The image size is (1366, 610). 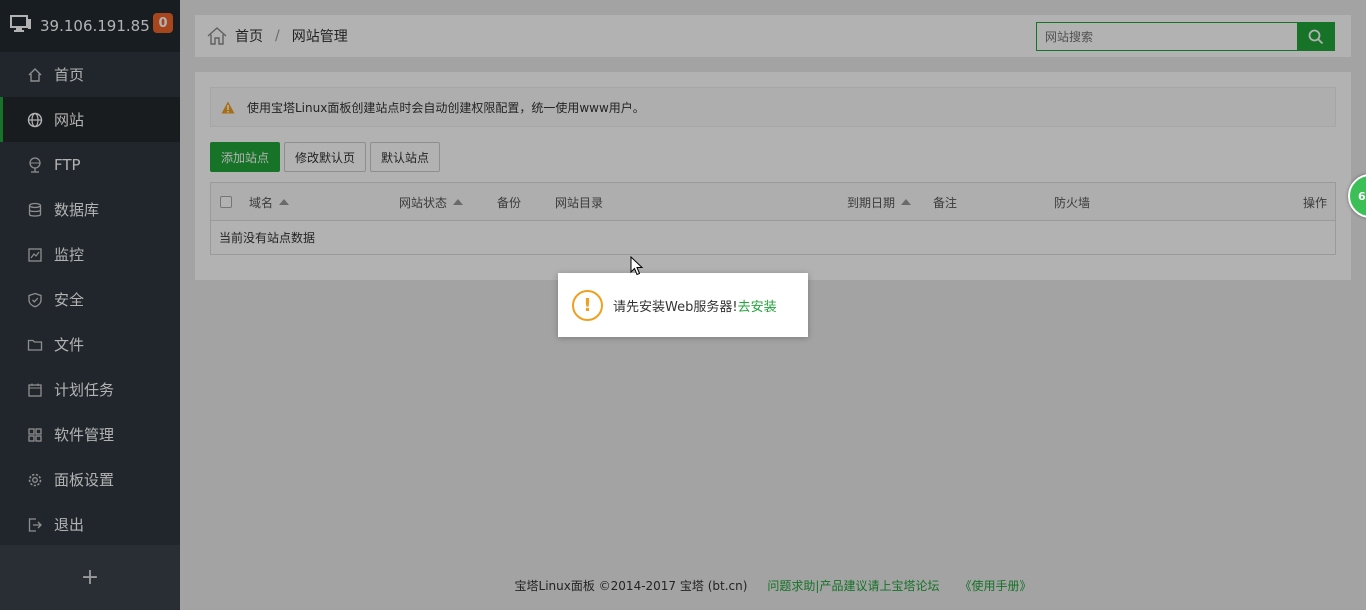 I want to click on mouse-cursor-icon, so click(x=637, y=267).